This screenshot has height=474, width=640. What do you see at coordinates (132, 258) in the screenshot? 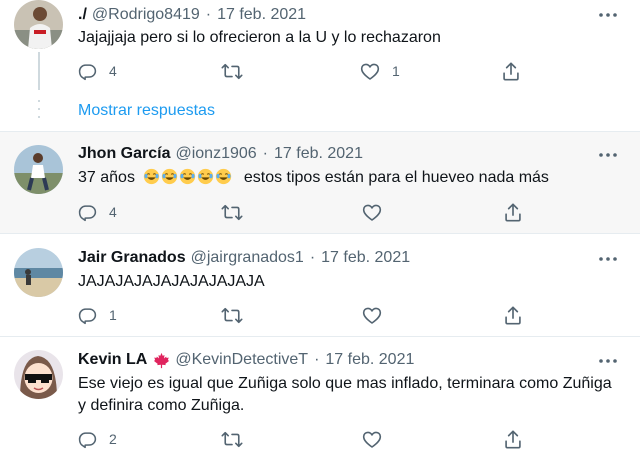
I see `display-name: Jair Granados` at bounding box center [132, 258].